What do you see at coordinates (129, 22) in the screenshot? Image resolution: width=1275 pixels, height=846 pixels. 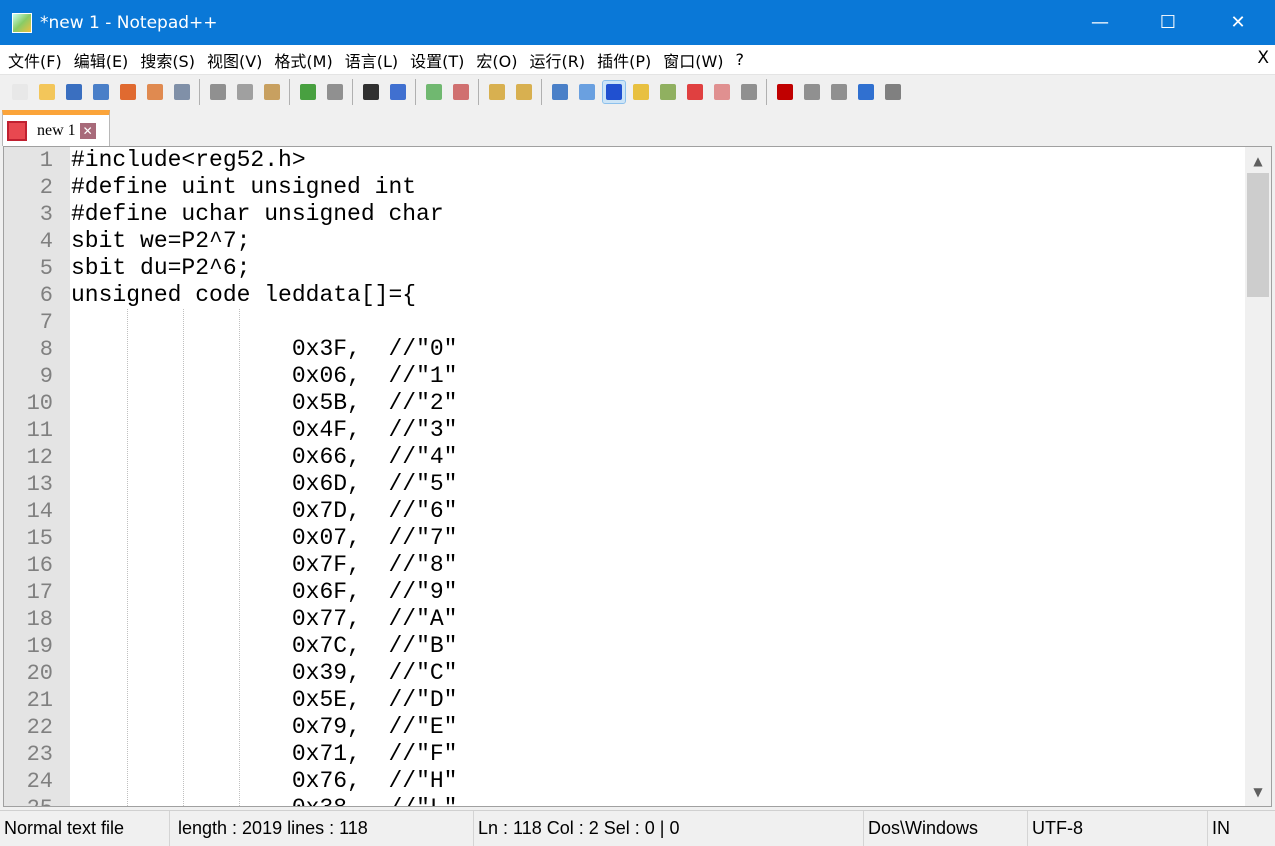 I see `window-title: *new 1 - Notepad++` at bounding box center [129, 22].